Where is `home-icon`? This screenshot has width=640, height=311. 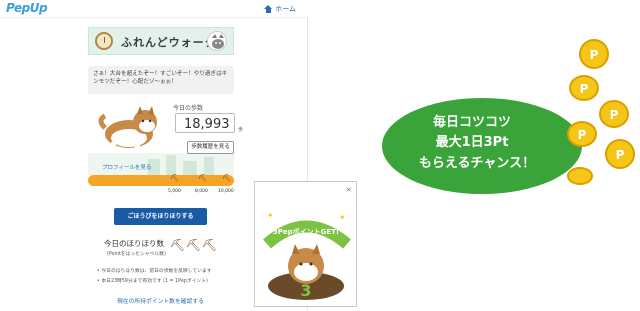
home-icon is located at coordinates (268, 9).